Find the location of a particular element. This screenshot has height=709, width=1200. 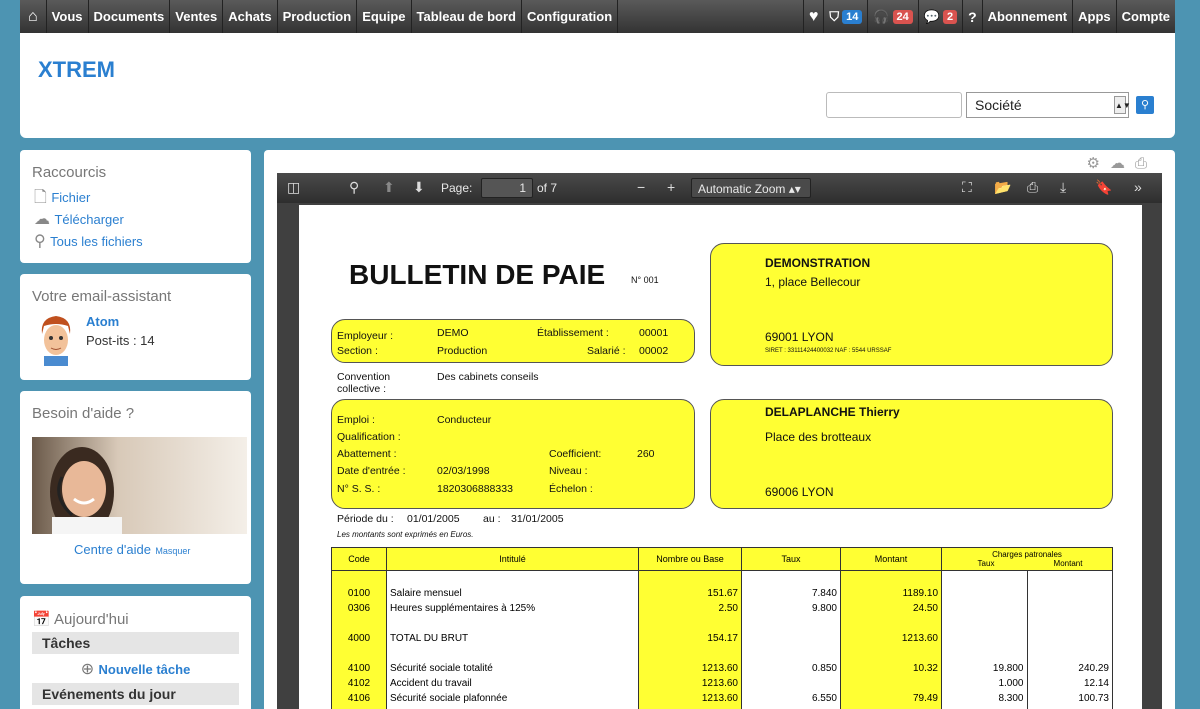

fullscreen-icon: ⛶ is located at coordinates (967, 187).